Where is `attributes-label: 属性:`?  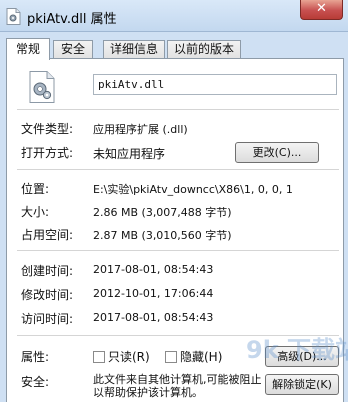
attributes-label: 属性: is located at coordinates (35, 357).